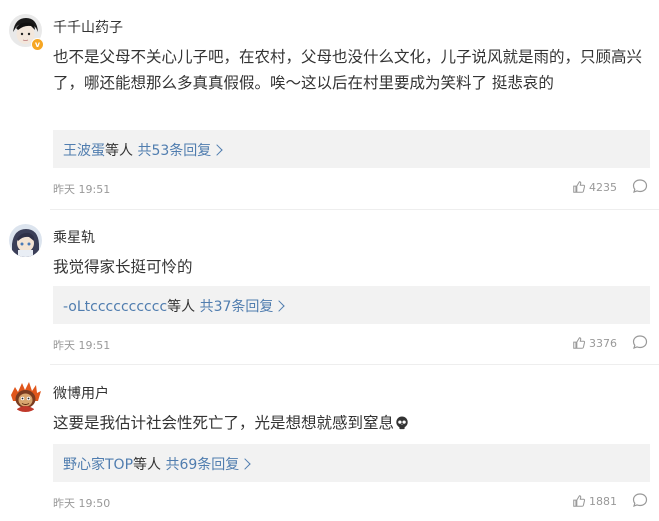  I want to click on comment-time: 昨天 19:50, so click(82, 503).